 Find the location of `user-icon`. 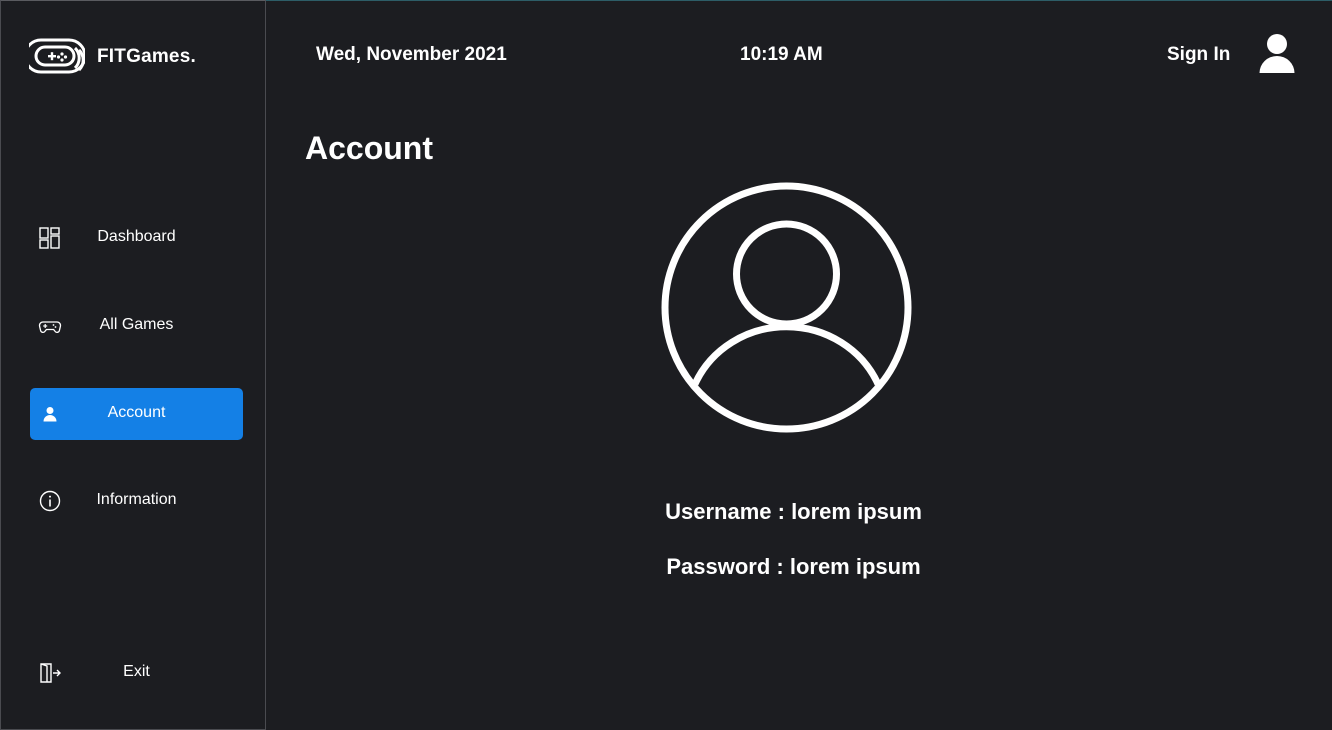

user-icon is located at coordinates (1277, 54).